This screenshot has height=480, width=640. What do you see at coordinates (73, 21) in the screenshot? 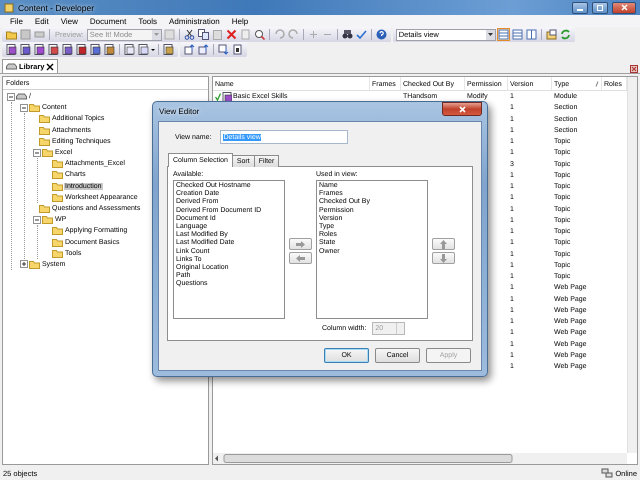
I see `menu-item: View` at bounding box center [73, 21].